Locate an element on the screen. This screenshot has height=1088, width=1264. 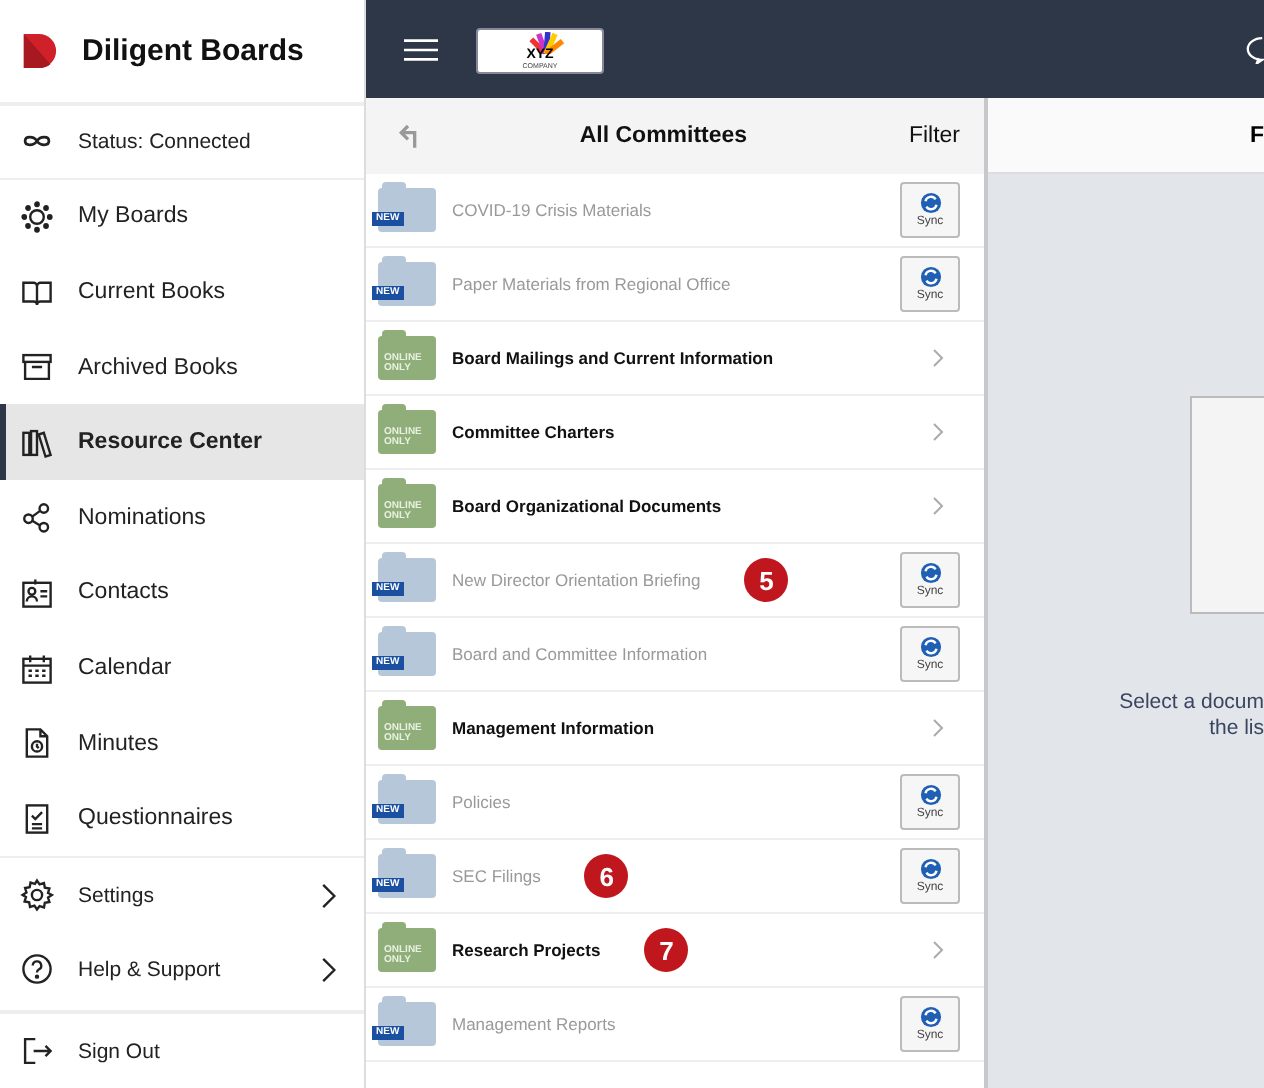
gear-icon is located at coordinates (37, 895).